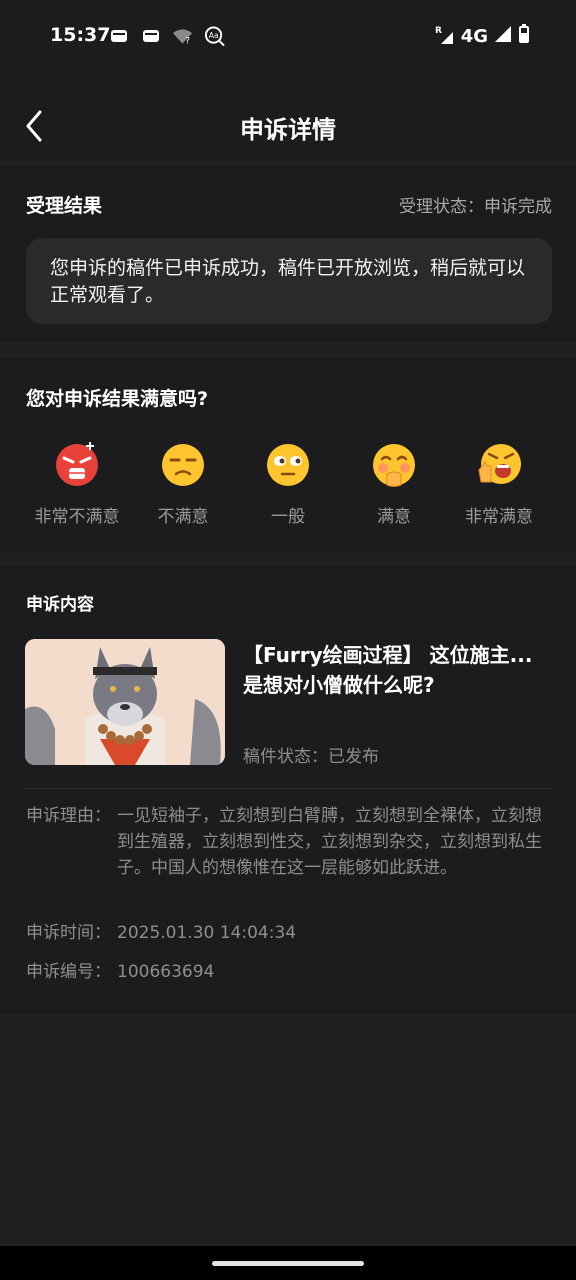 The height and width of the screenshot is (1280, 576). I want to click on rating-satisfied: 满意, so click(394, 483).